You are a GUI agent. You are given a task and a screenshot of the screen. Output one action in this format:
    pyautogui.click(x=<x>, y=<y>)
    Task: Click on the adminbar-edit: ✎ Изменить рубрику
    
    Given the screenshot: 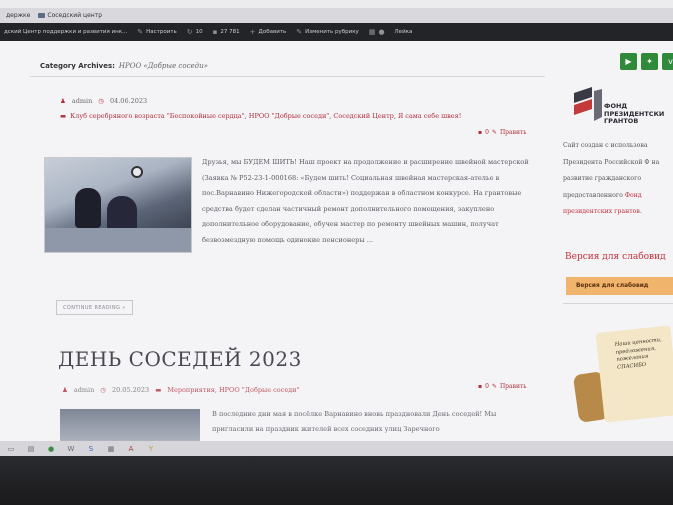 What is the action you would take?
    pyautogui.click(x=327, y=32)
    